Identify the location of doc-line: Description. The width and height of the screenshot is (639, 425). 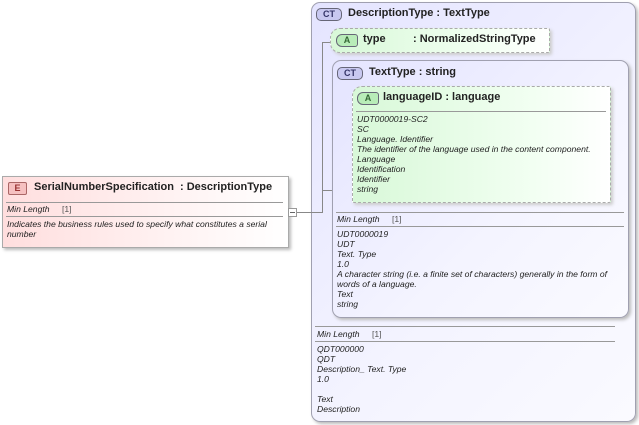
(338, 409).